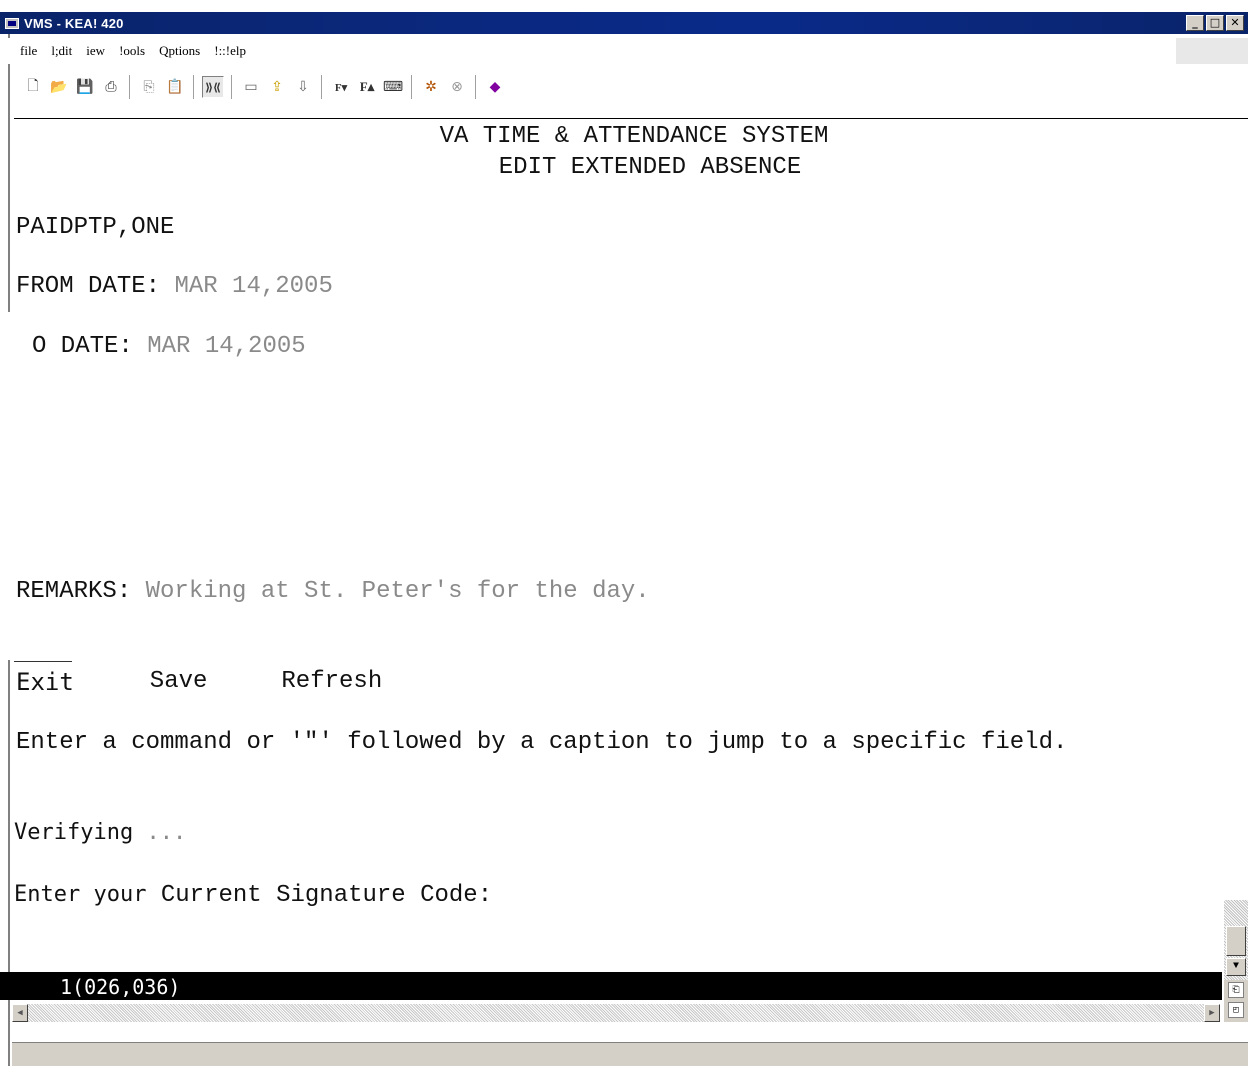 The height and width of the screenshot is (1066, 1248). What do you see at coordinates (495, 87) in the screenshot?
I see `help-book-icon: ◆` at bounding box center [495, 87].